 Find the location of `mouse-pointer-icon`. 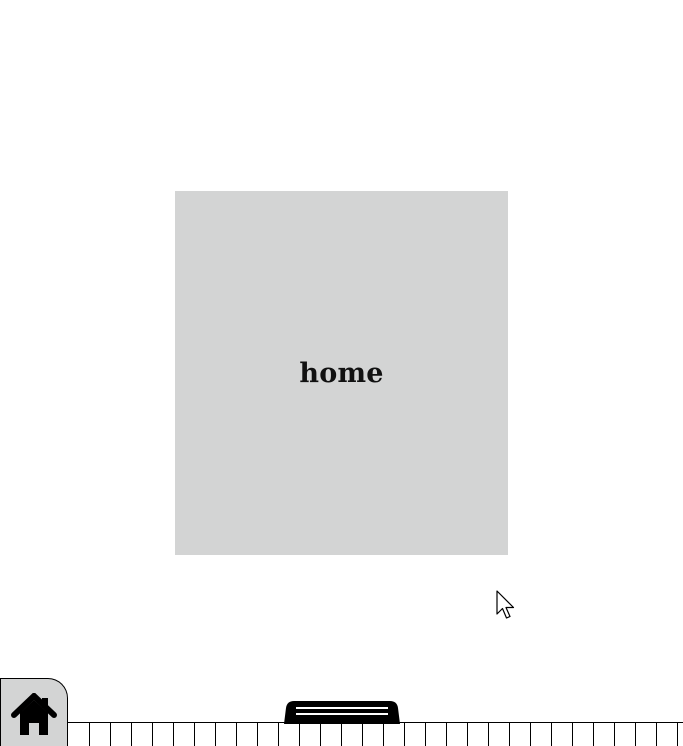

mouse-pointer-icon is located at coordinates (505, 604).